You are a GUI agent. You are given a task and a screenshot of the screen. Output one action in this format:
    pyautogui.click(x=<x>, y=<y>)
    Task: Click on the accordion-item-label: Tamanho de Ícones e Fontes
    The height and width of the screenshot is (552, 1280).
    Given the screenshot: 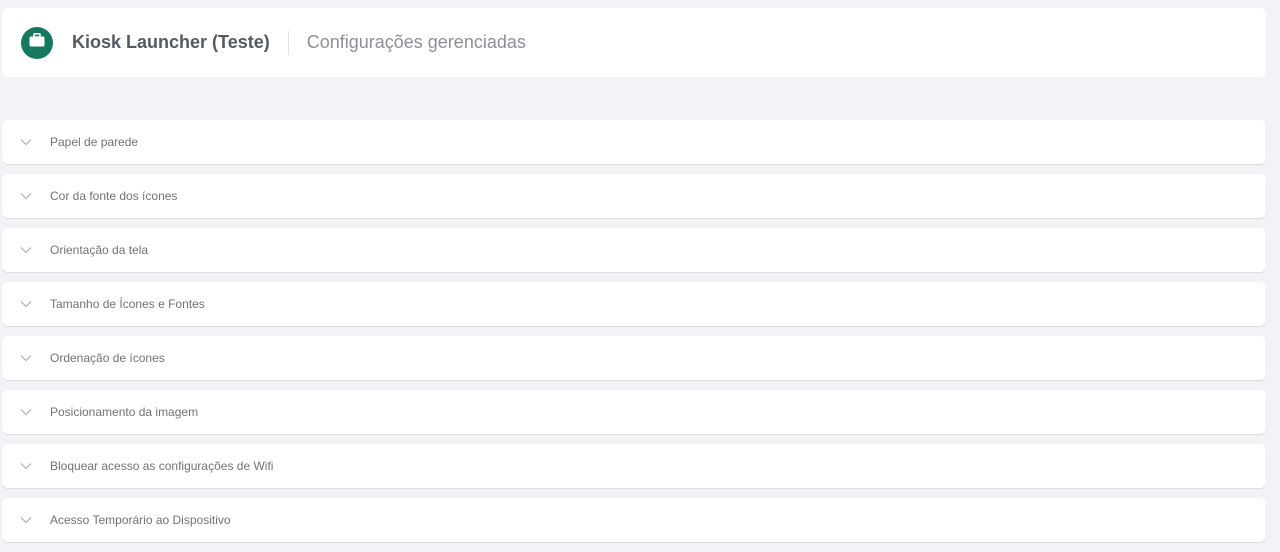 What is the action you would take?
    pyautogui.click(x=127, y=304)
    